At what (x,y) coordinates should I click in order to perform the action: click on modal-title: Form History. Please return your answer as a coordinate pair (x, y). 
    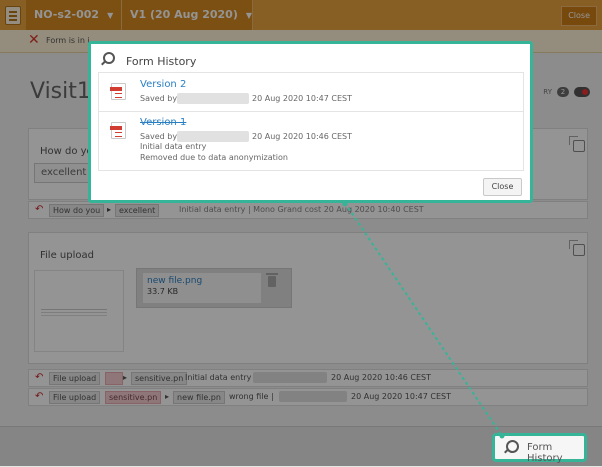
    Looking at the image, I should click on (161, 61).